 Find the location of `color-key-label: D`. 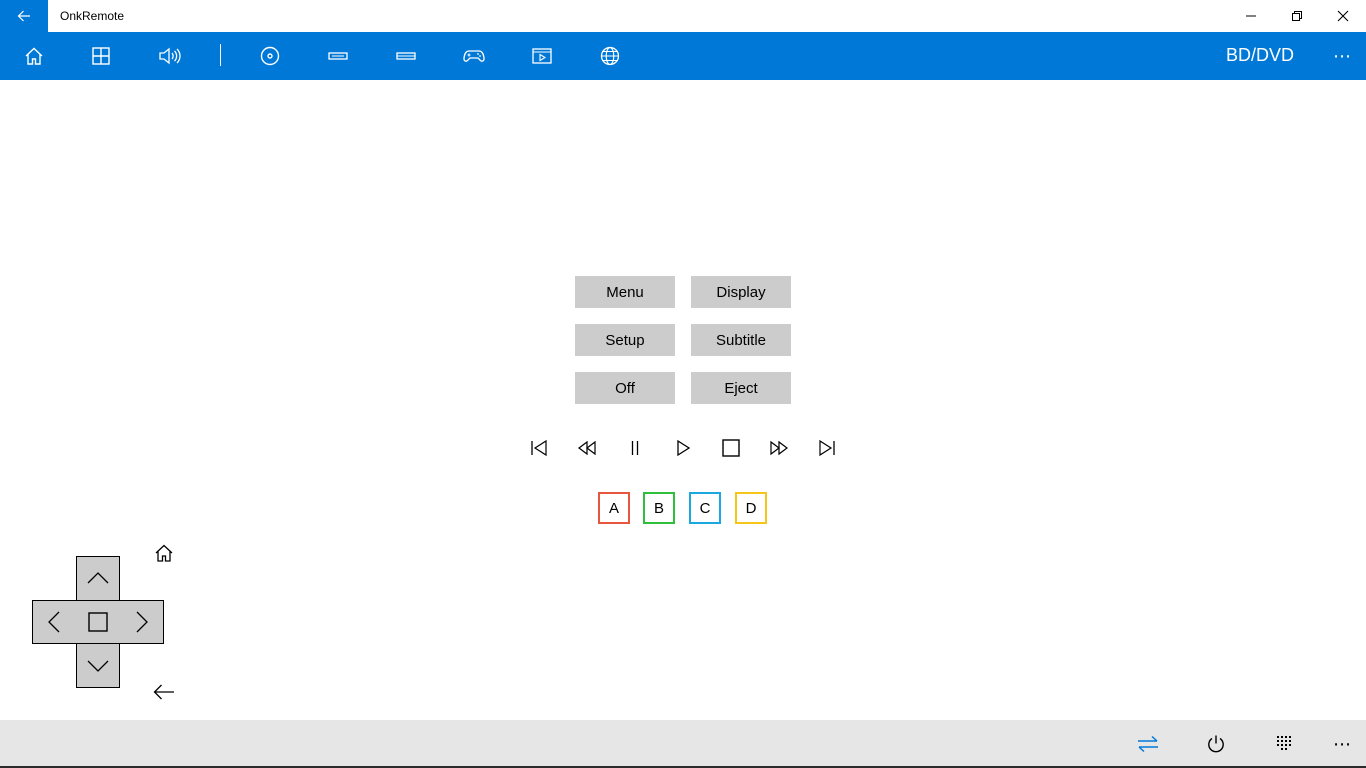

color-key-label: D is located at coordinates (751, 508).